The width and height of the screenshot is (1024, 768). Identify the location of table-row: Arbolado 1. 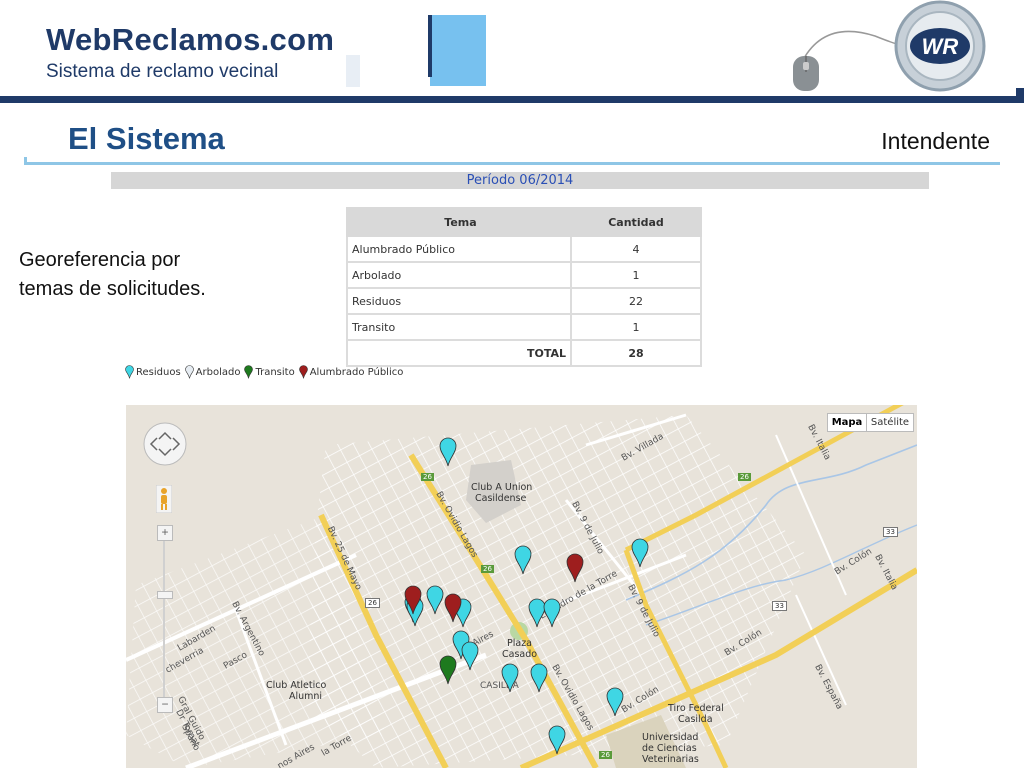
(524, 275).